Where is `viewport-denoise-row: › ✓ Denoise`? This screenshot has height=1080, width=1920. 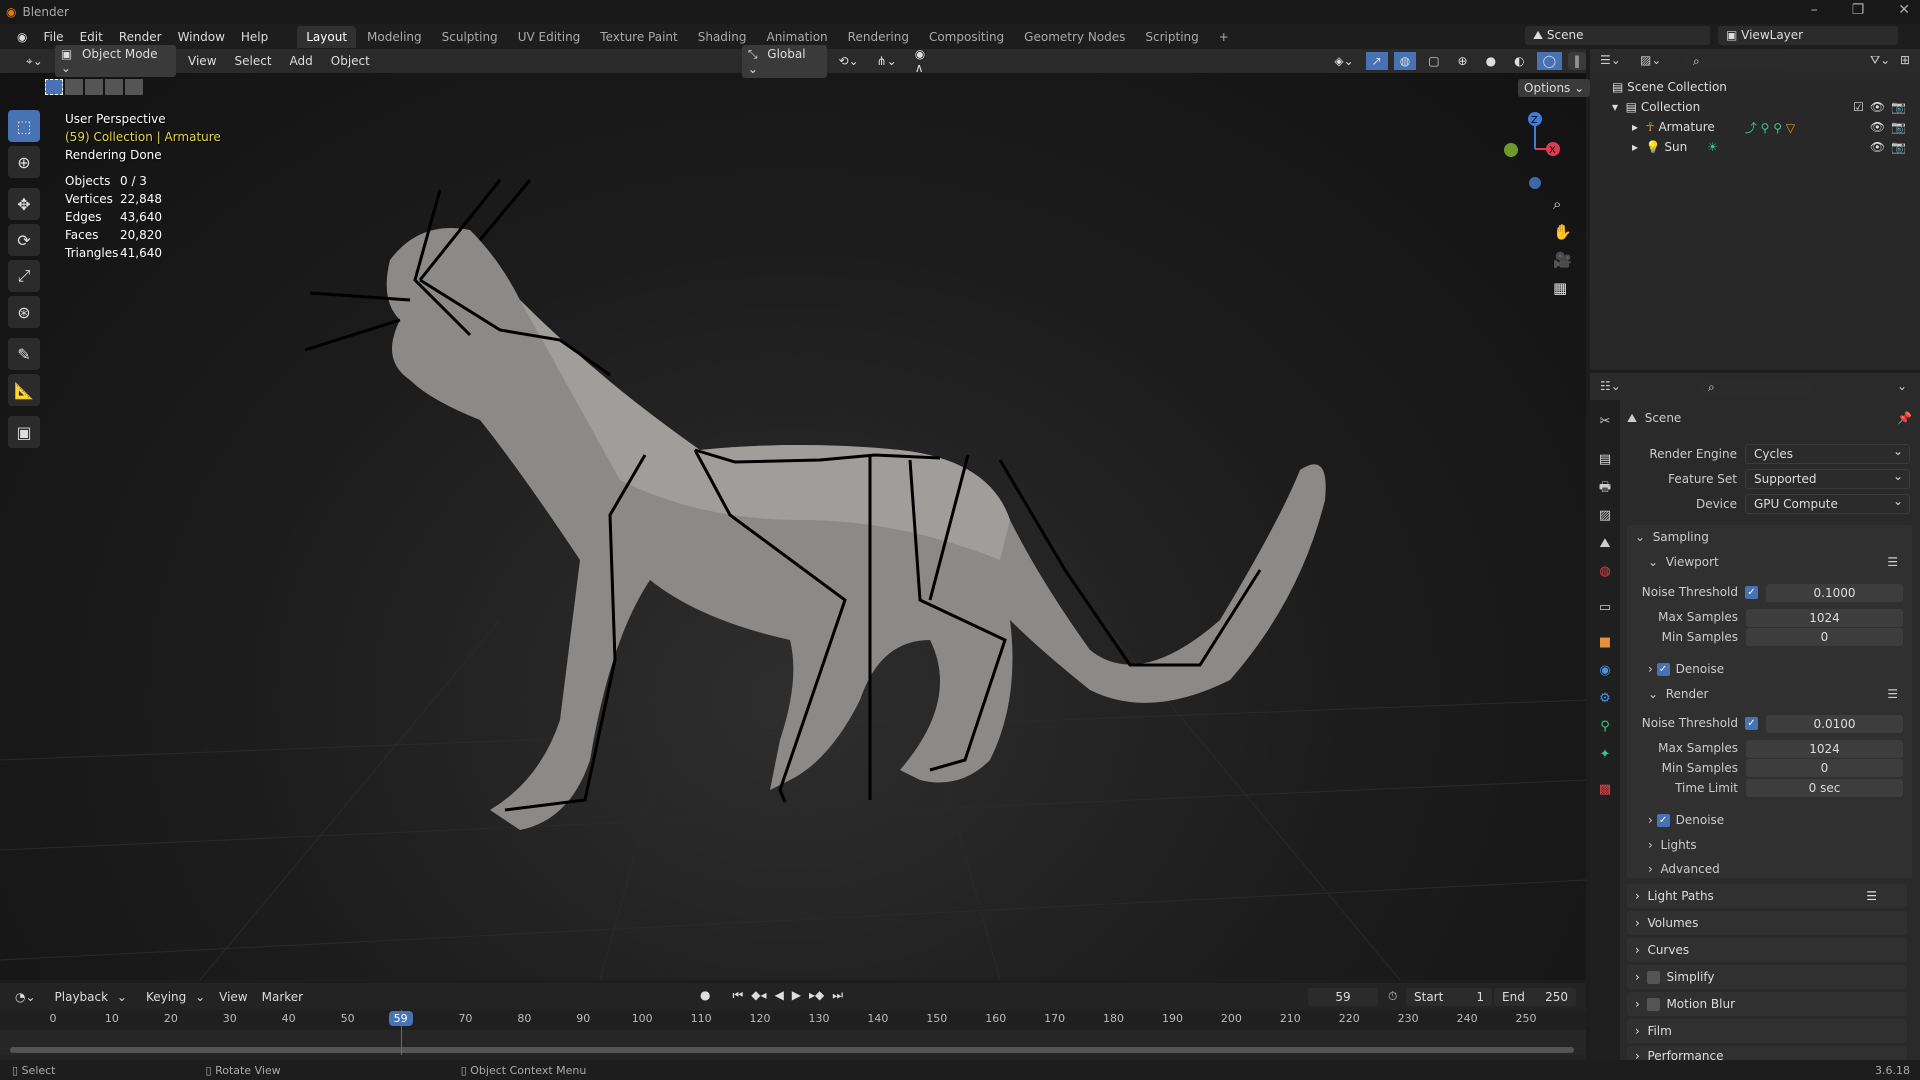 viewport-denoise-row: › ✓ Denoise is located at coordinates (1686, 669).